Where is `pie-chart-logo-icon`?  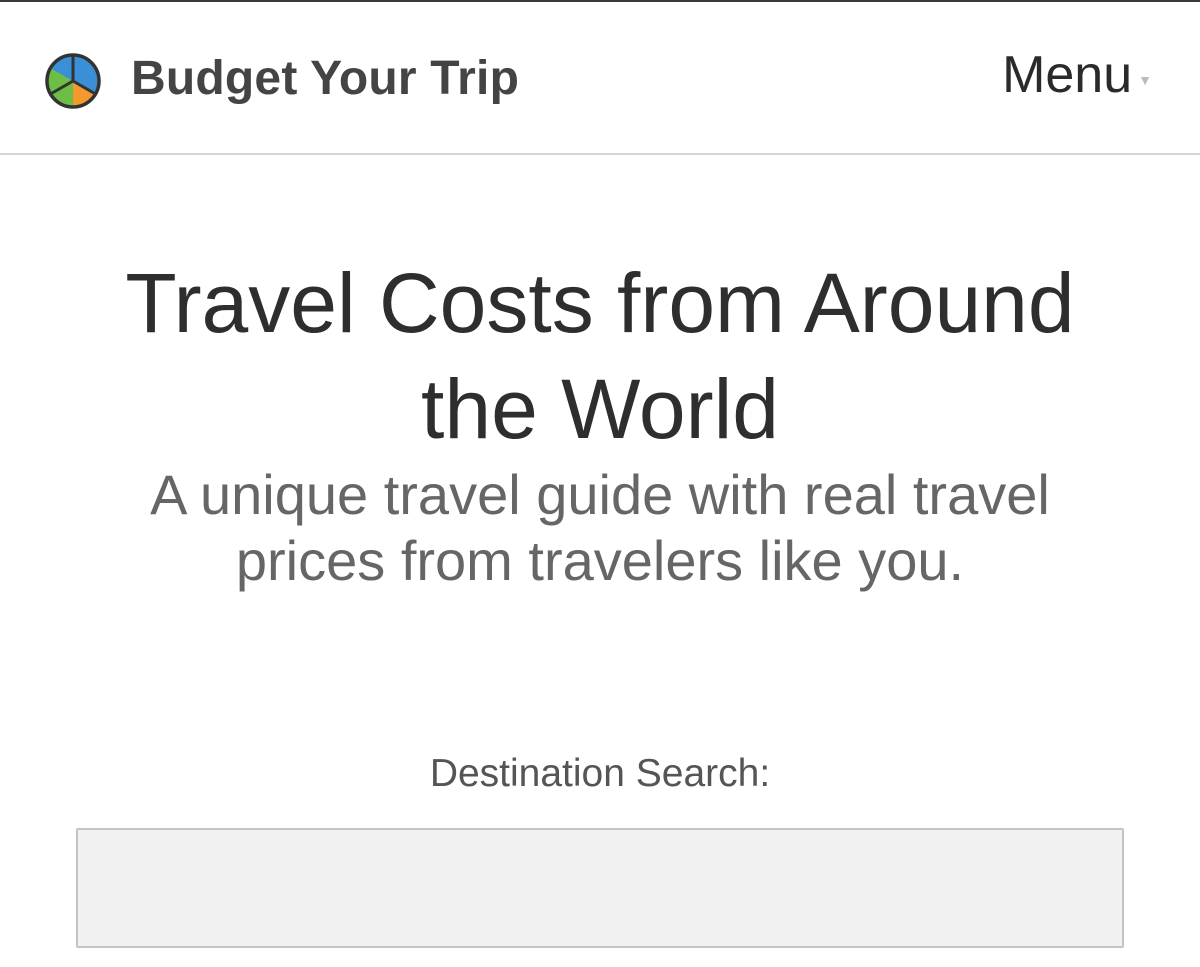 pie-chart-logo-icon is located at coordinates (73, 81).